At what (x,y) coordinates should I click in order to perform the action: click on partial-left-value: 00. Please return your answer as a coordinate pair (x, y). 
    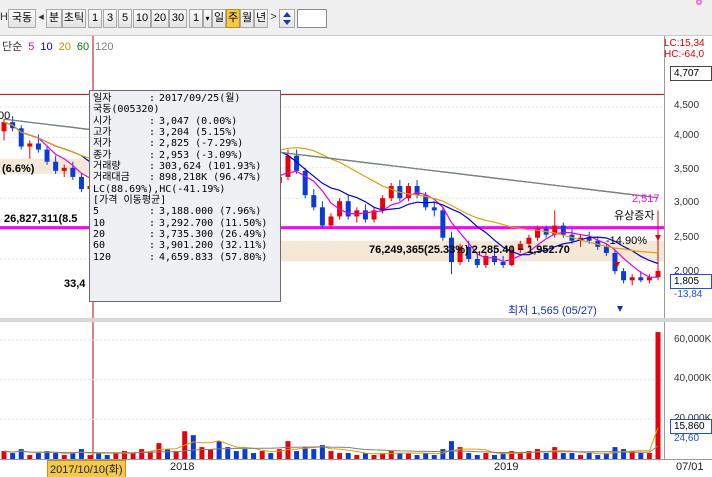
    Looking at the image, I should click on (5, 116).